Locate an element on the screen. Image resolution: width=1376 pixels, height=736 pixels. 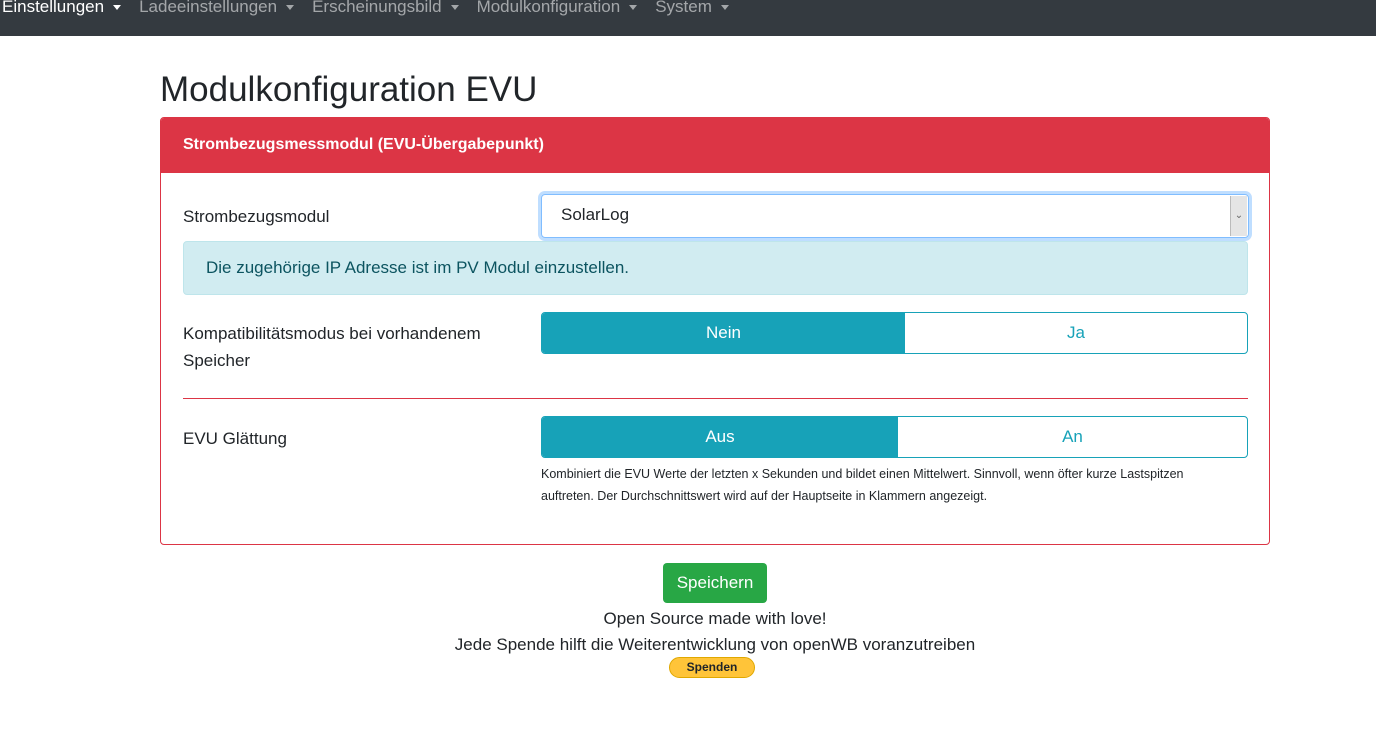
nav-label: Ladeeinstellungen is located at coordinates (208, 8).